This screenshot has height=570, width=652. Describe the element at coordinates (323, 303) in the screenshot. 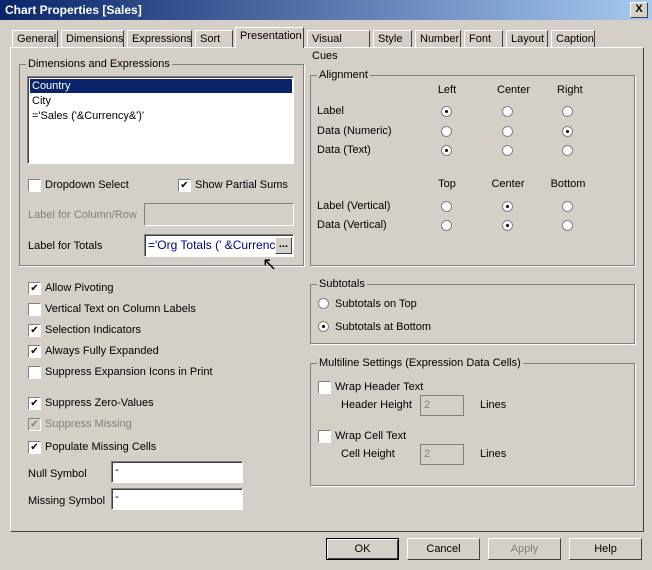

I see `subtotals-top-radio` at that location.